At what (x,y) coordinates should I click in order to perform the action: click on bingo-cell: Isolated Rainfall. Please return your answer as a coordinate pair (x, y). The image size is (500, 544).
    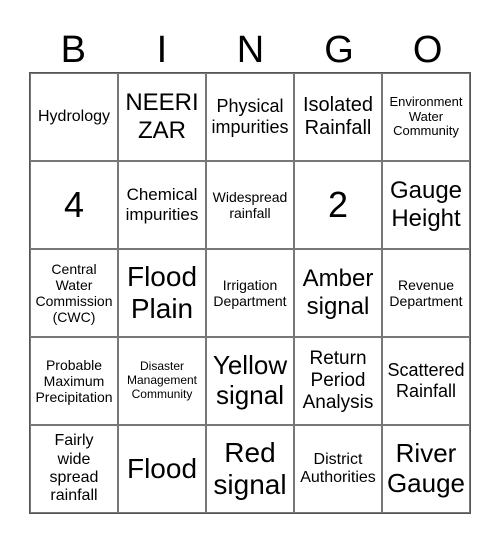
    Looking at the image, I should click on (338, 117).